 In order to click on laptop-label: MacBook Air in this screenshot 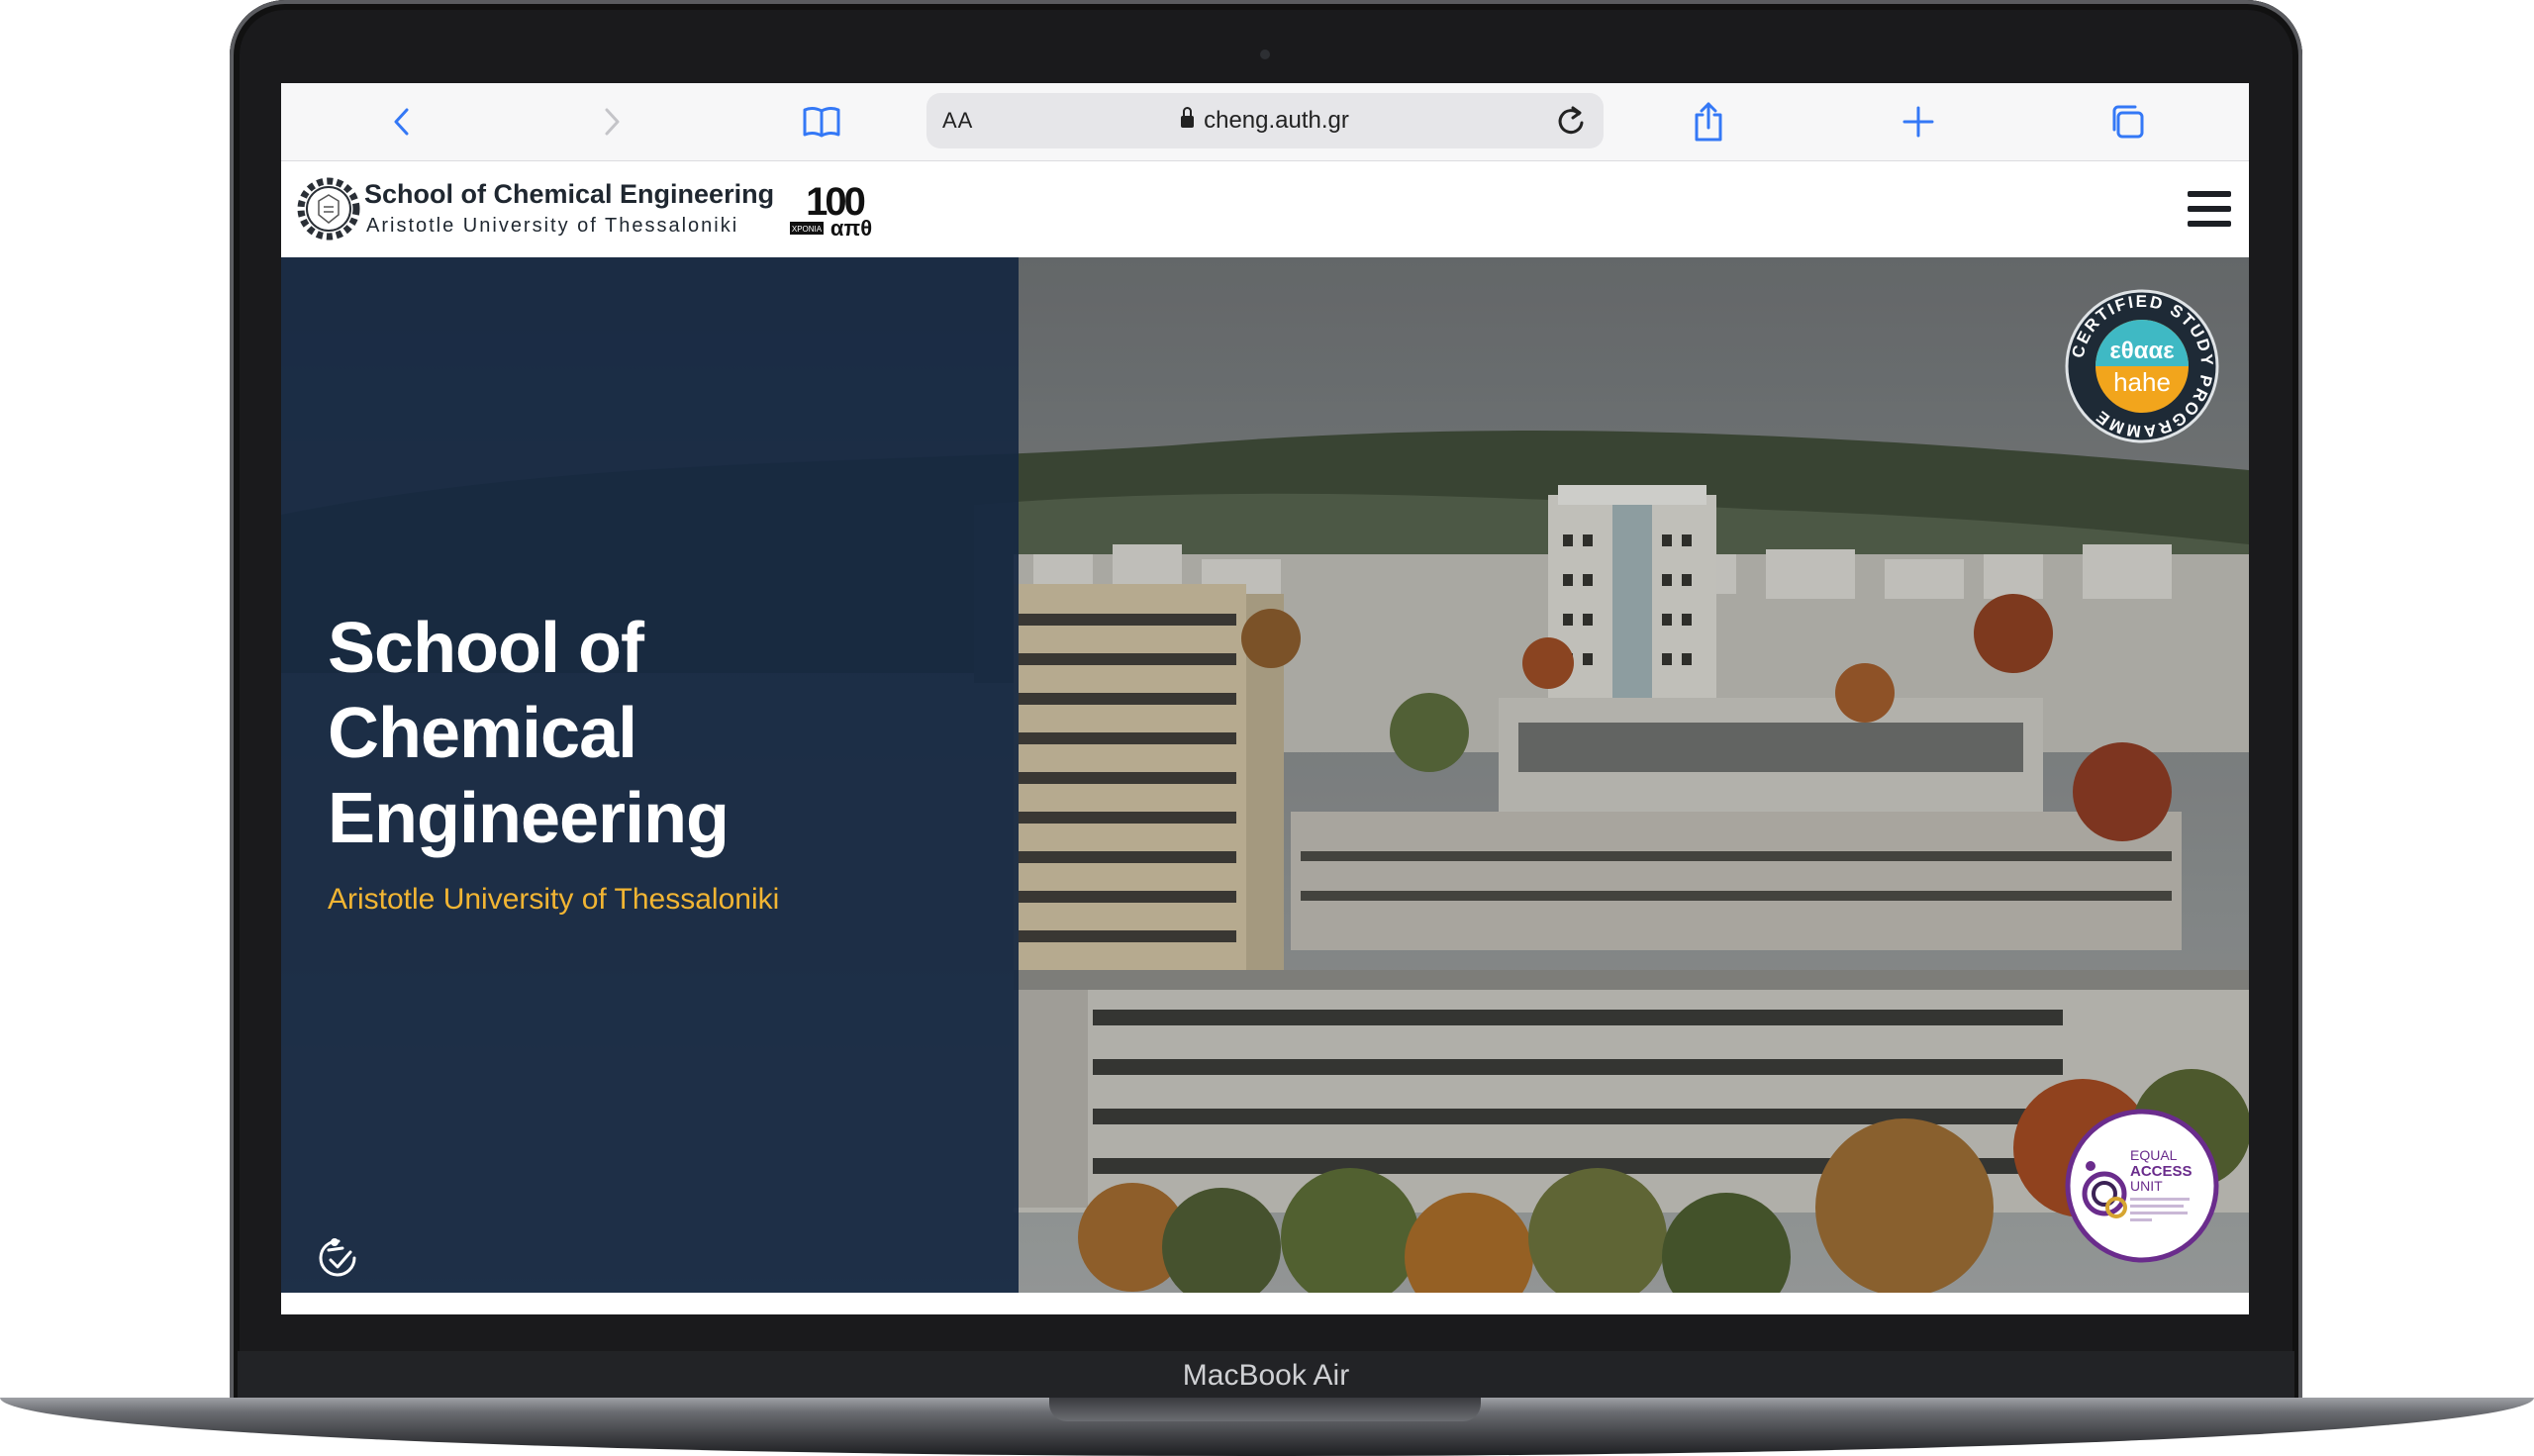, I will do `click(1266, 1376)`.